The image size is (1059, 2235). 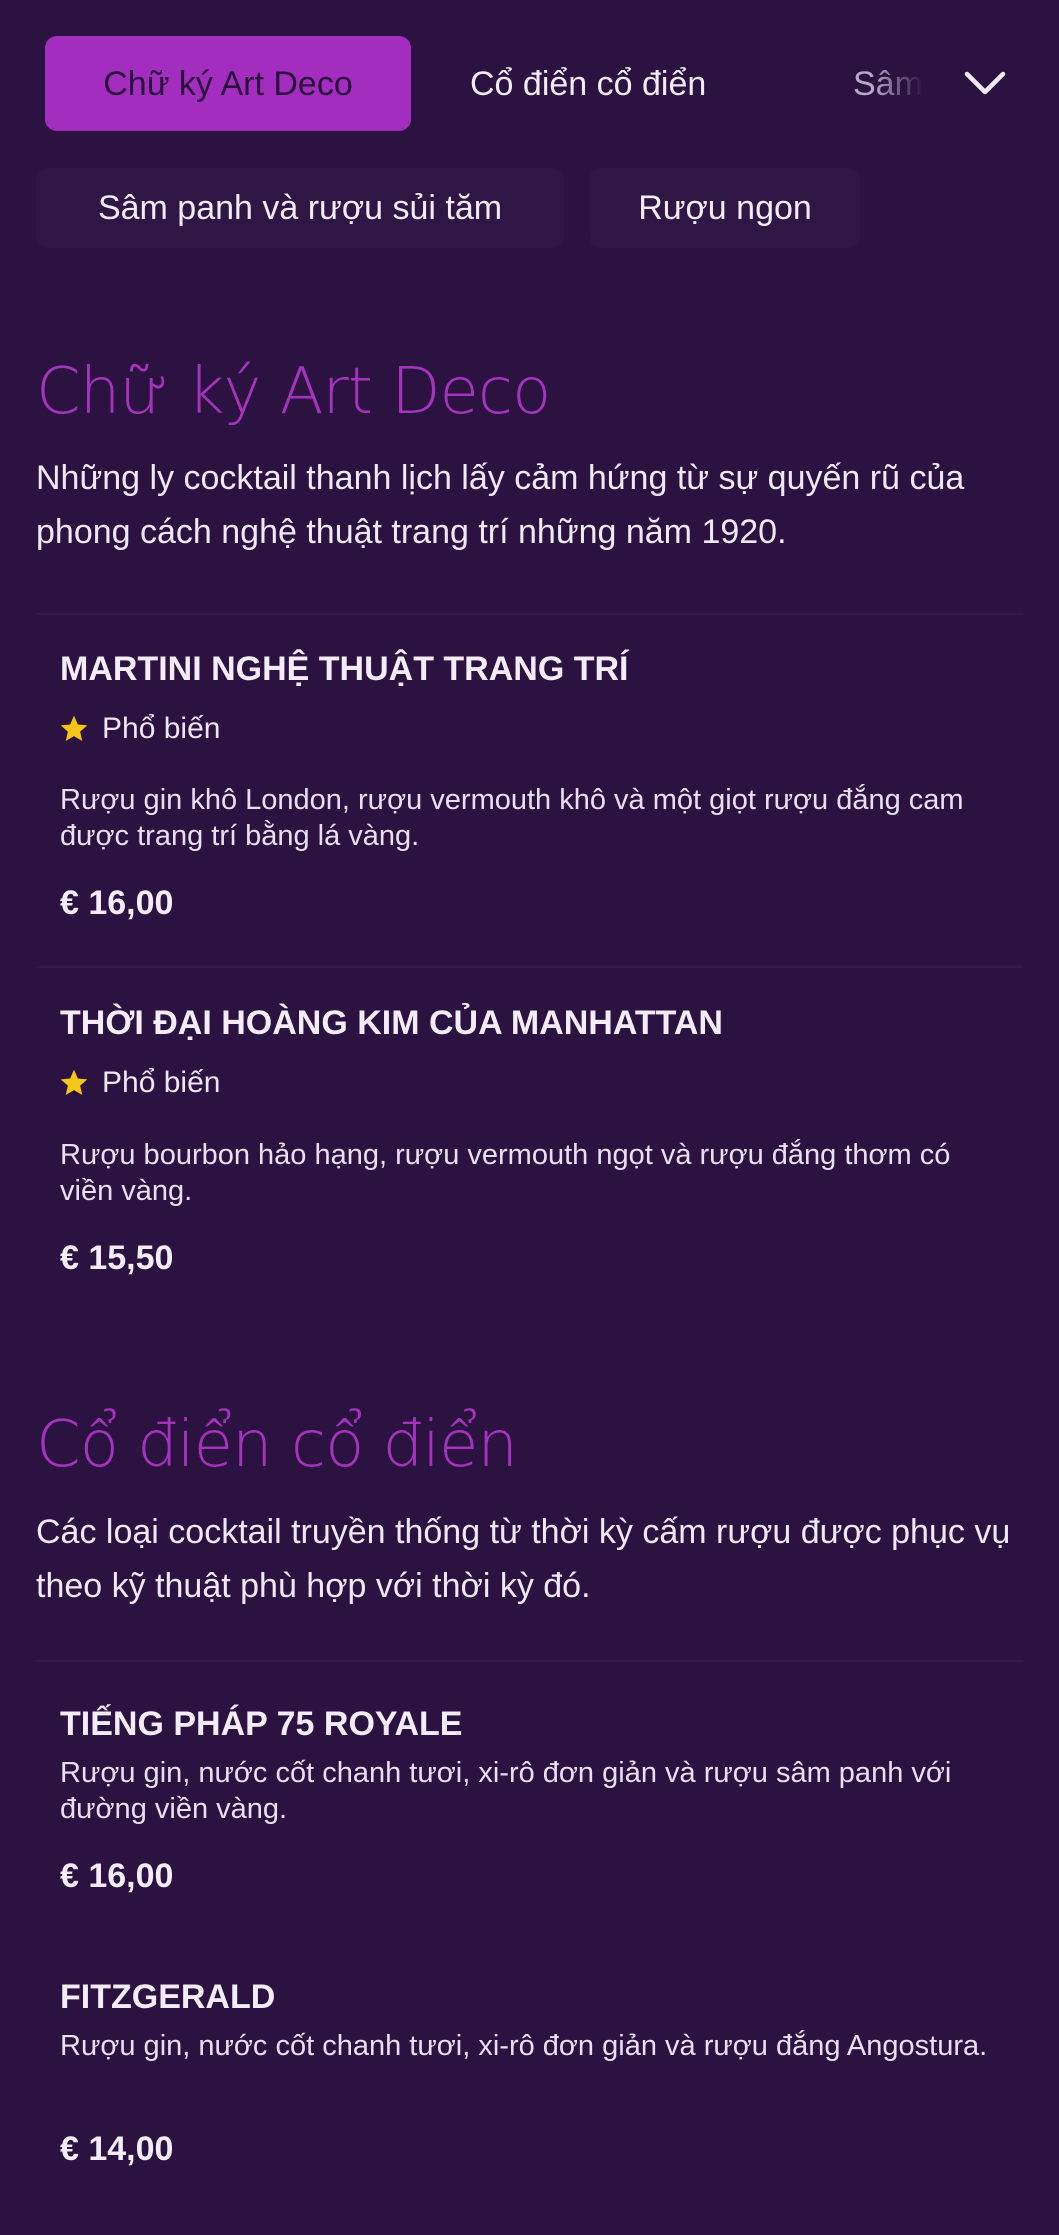 I want to click on item-name: TIẾNG PHÁP 75 ROYALE, so click(x=261, y=1724).